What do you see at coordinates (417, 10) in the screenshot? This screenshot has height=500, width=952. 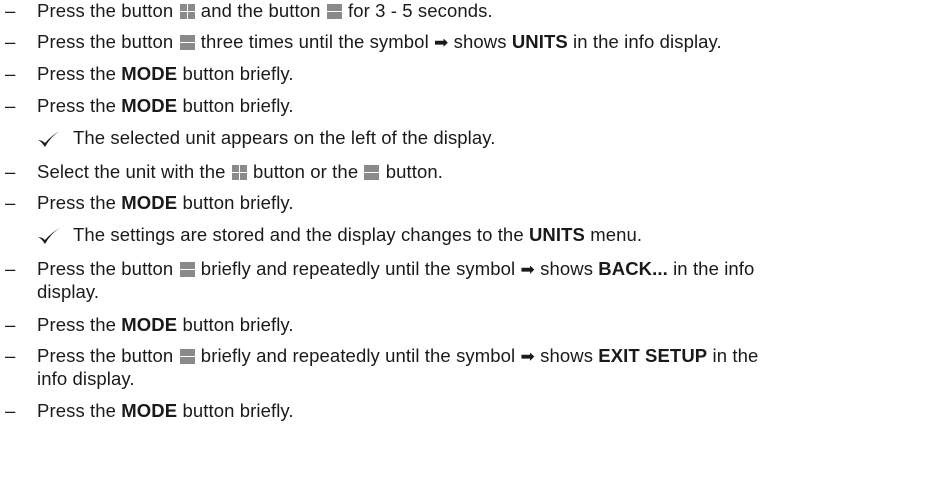 I see `text-run: for 3 - 5 seconds.` at bounding box center [417, 10].